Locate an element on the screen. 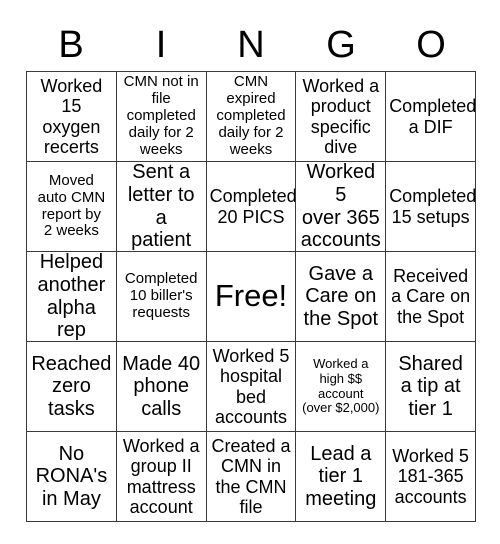 The image size is (500, 544). bingo-cell-label: No RONA's in May is located at coordinates (71, 476).